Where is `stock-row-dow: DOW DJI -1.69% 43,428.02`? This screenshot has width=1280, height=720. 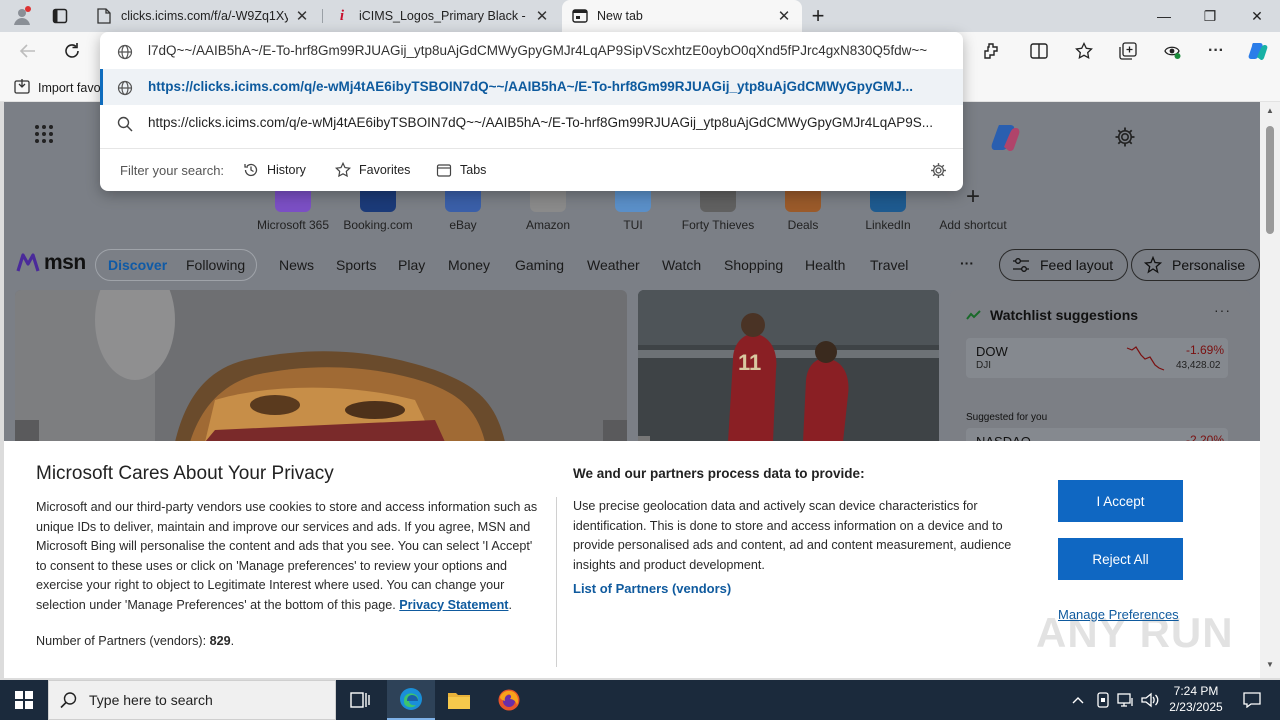
stock-row-dow: DOW DJI -1.69% 43,428.02 is located at coordinates (1097, 358).